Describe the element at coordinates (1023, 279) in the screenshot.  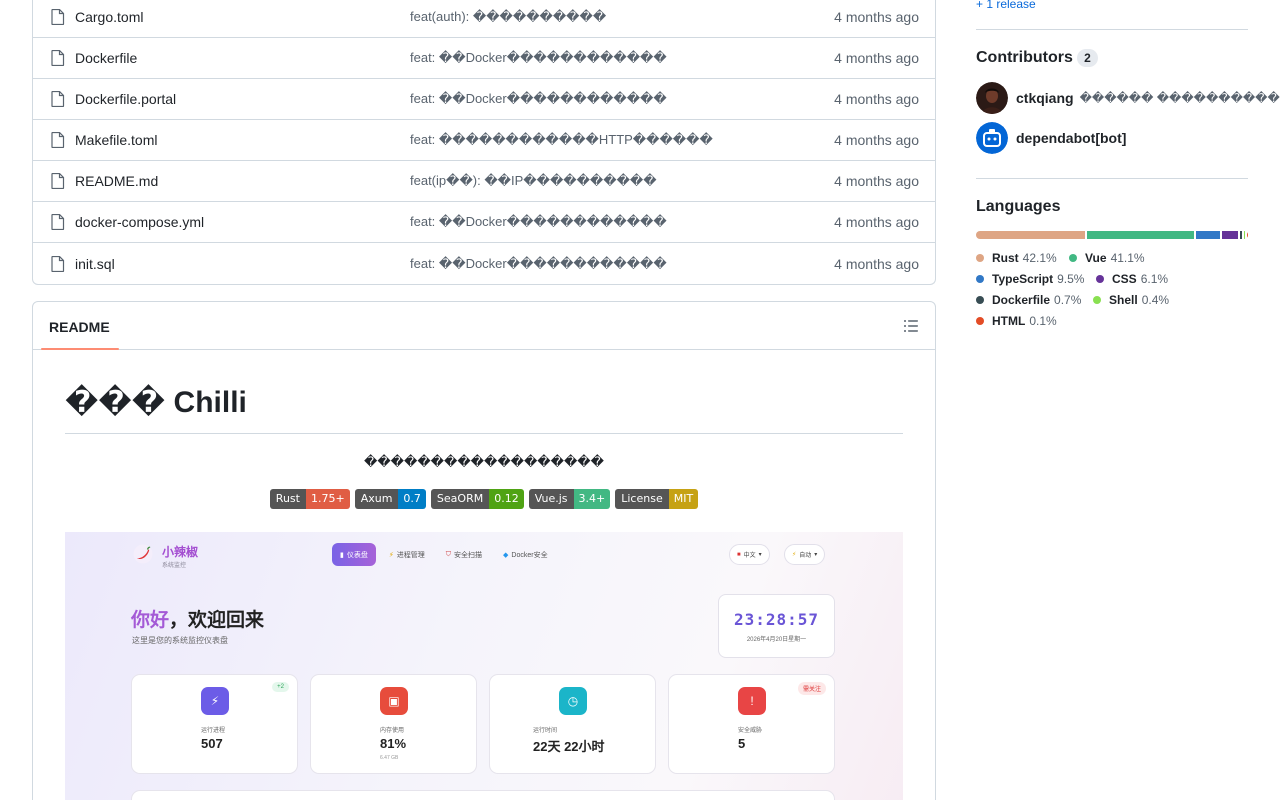
I see `language-name: TypeScript` at that location.